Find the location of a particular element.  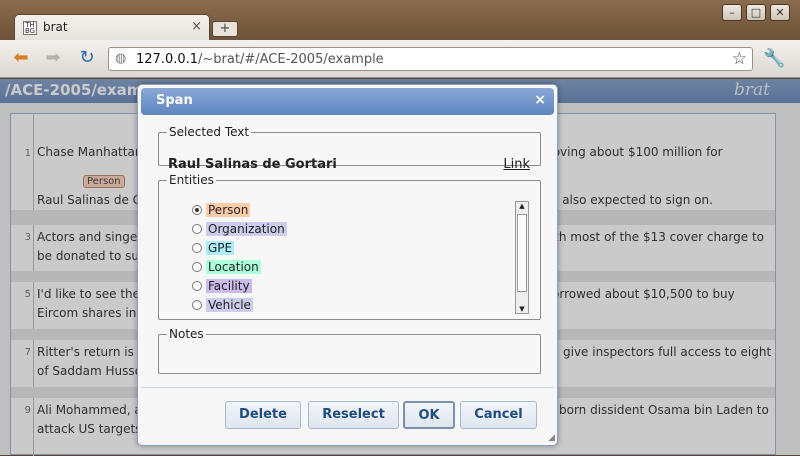

tab-close-icon: × is located at coordinates (196, 26).